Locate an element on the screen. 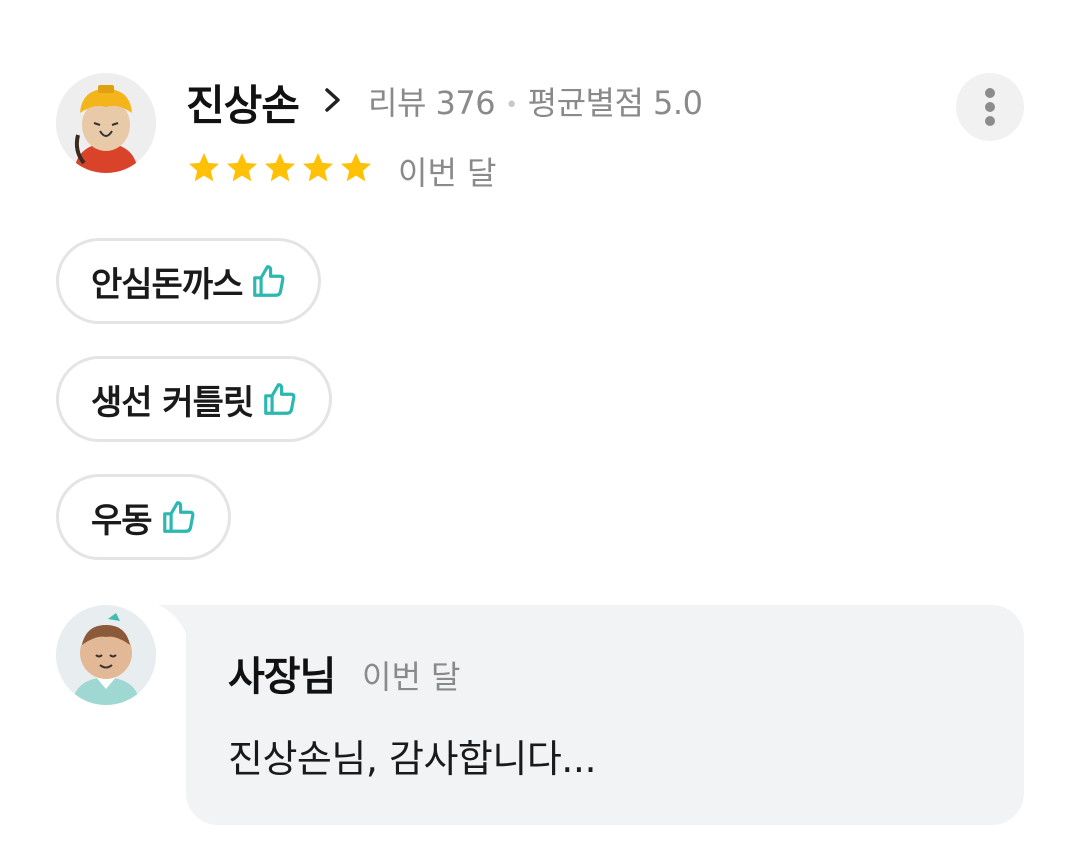 The image size is (1080, 851). liked-menu-chip: 안심돈까스 is located at coordinates (189, 281).